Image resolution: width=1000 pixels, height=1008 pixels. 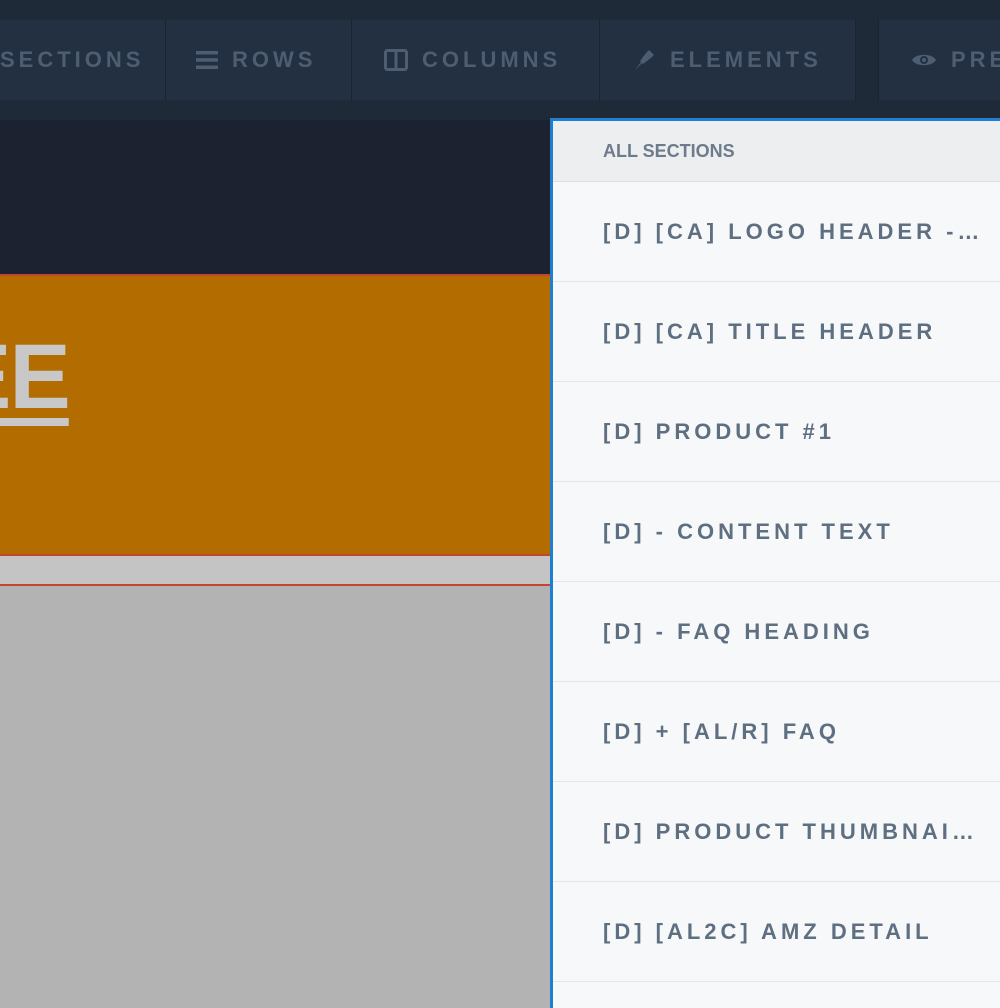 What do you see at coordinates (72, 59) in the screenshot?
I see `sections-tab-label: SECTIONS` at bounding box center [72, 59].